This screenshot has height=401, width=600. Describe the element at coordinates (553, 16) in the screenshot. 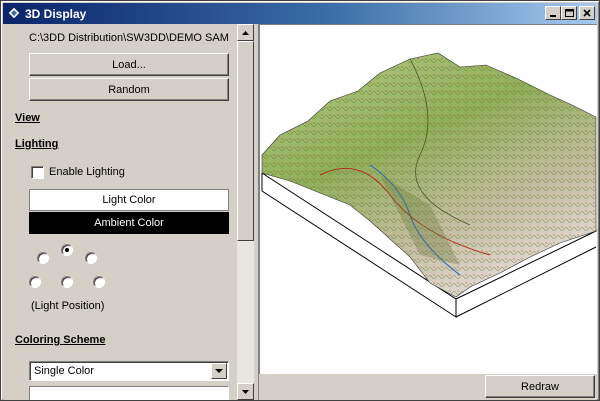

I see `minimize-icon` at that location.